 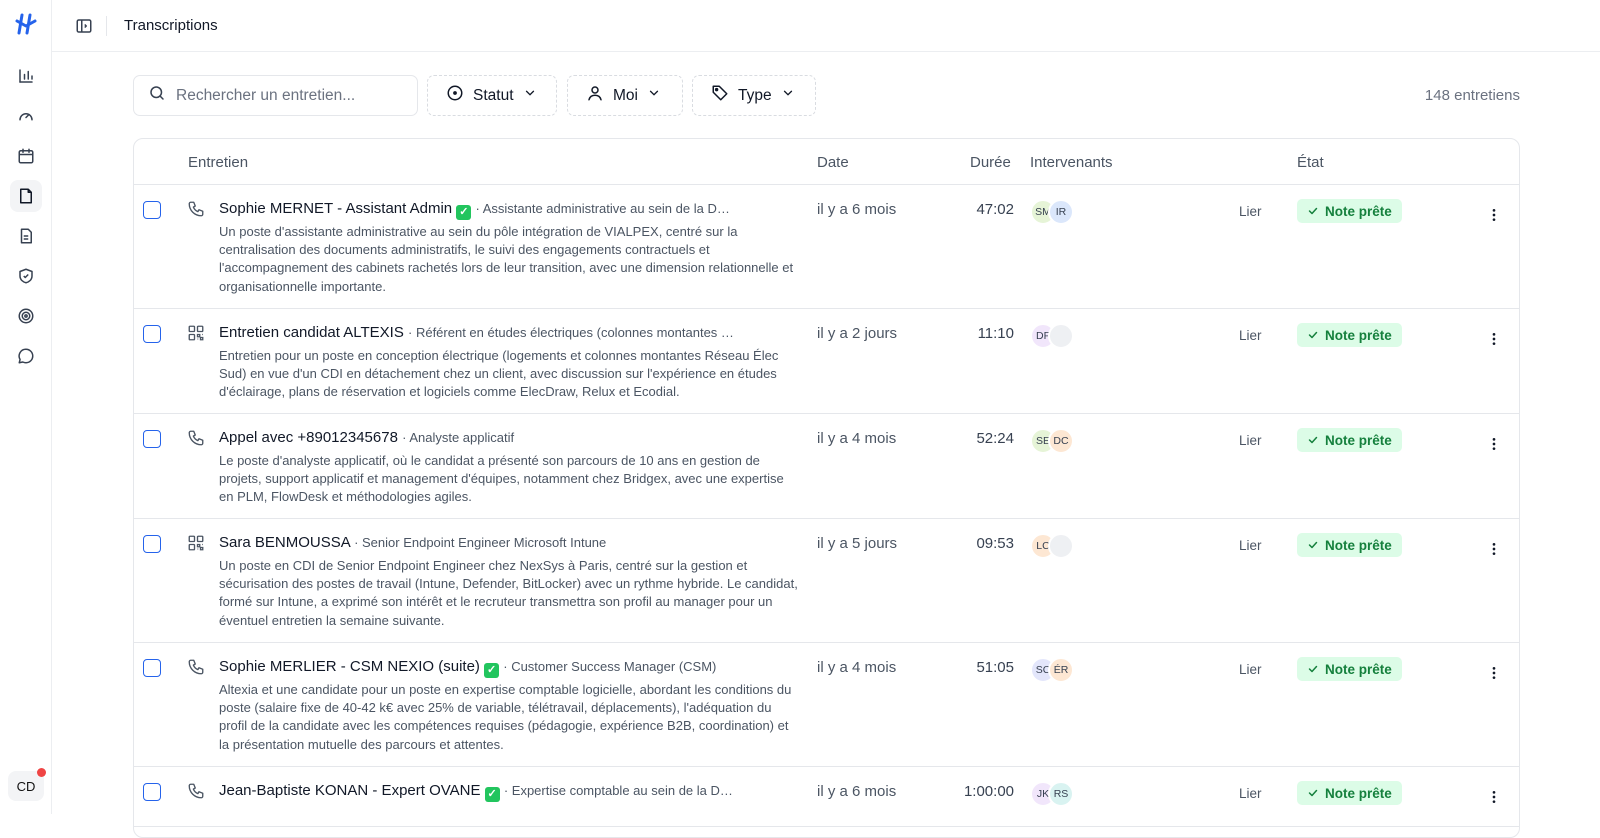 I want to click on topbar: Transcriptions, so click(x=826, y=26).